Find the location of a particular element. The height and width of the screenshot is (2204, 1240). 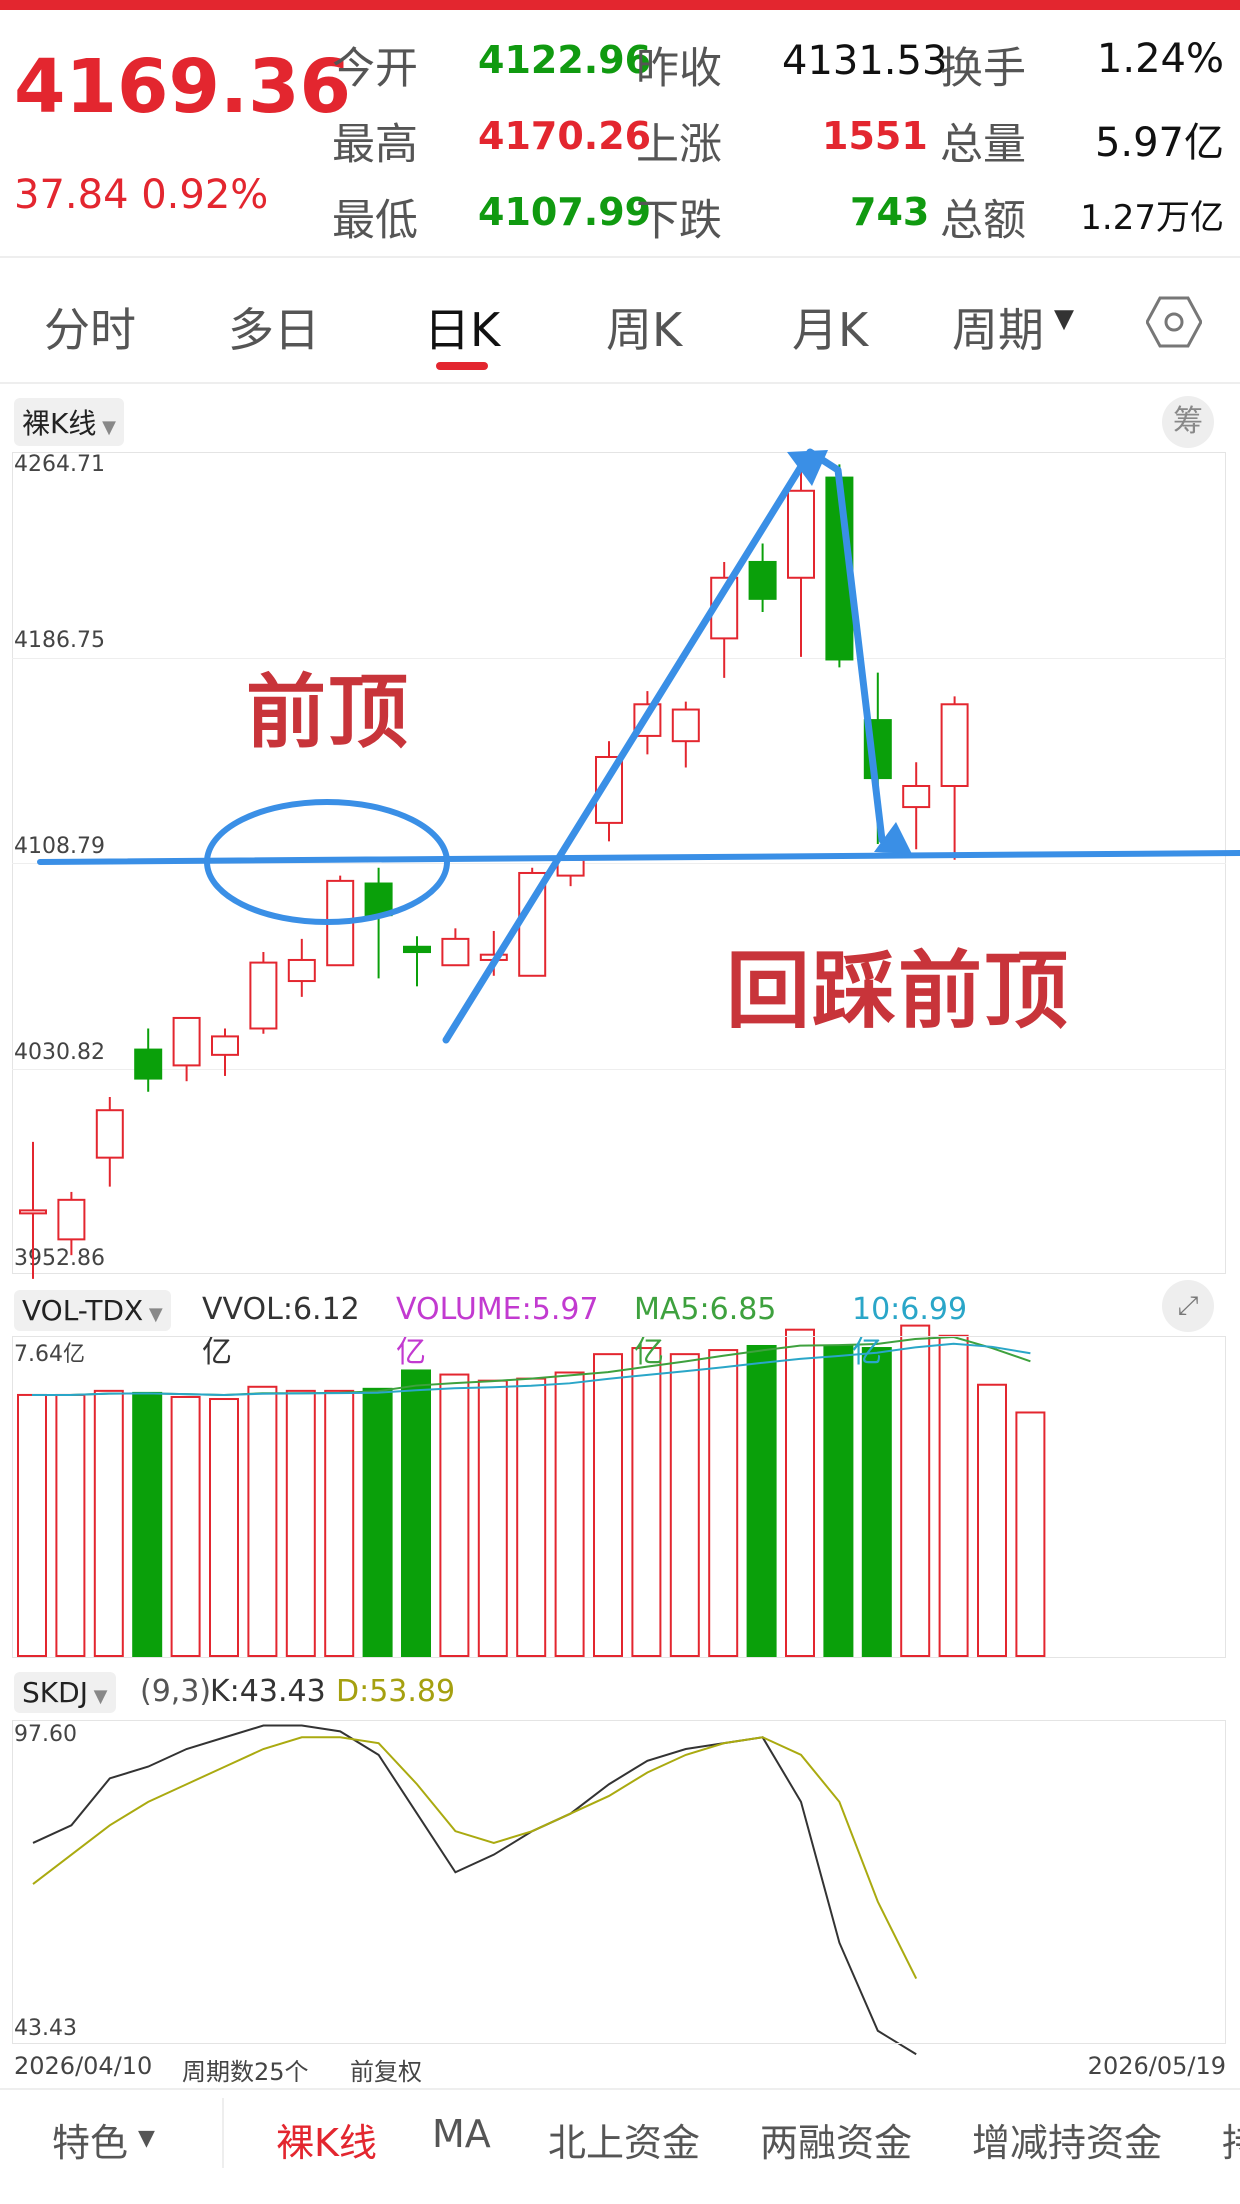

legend-skdj-params: (9,3) is located at coordinates (176, 1691).